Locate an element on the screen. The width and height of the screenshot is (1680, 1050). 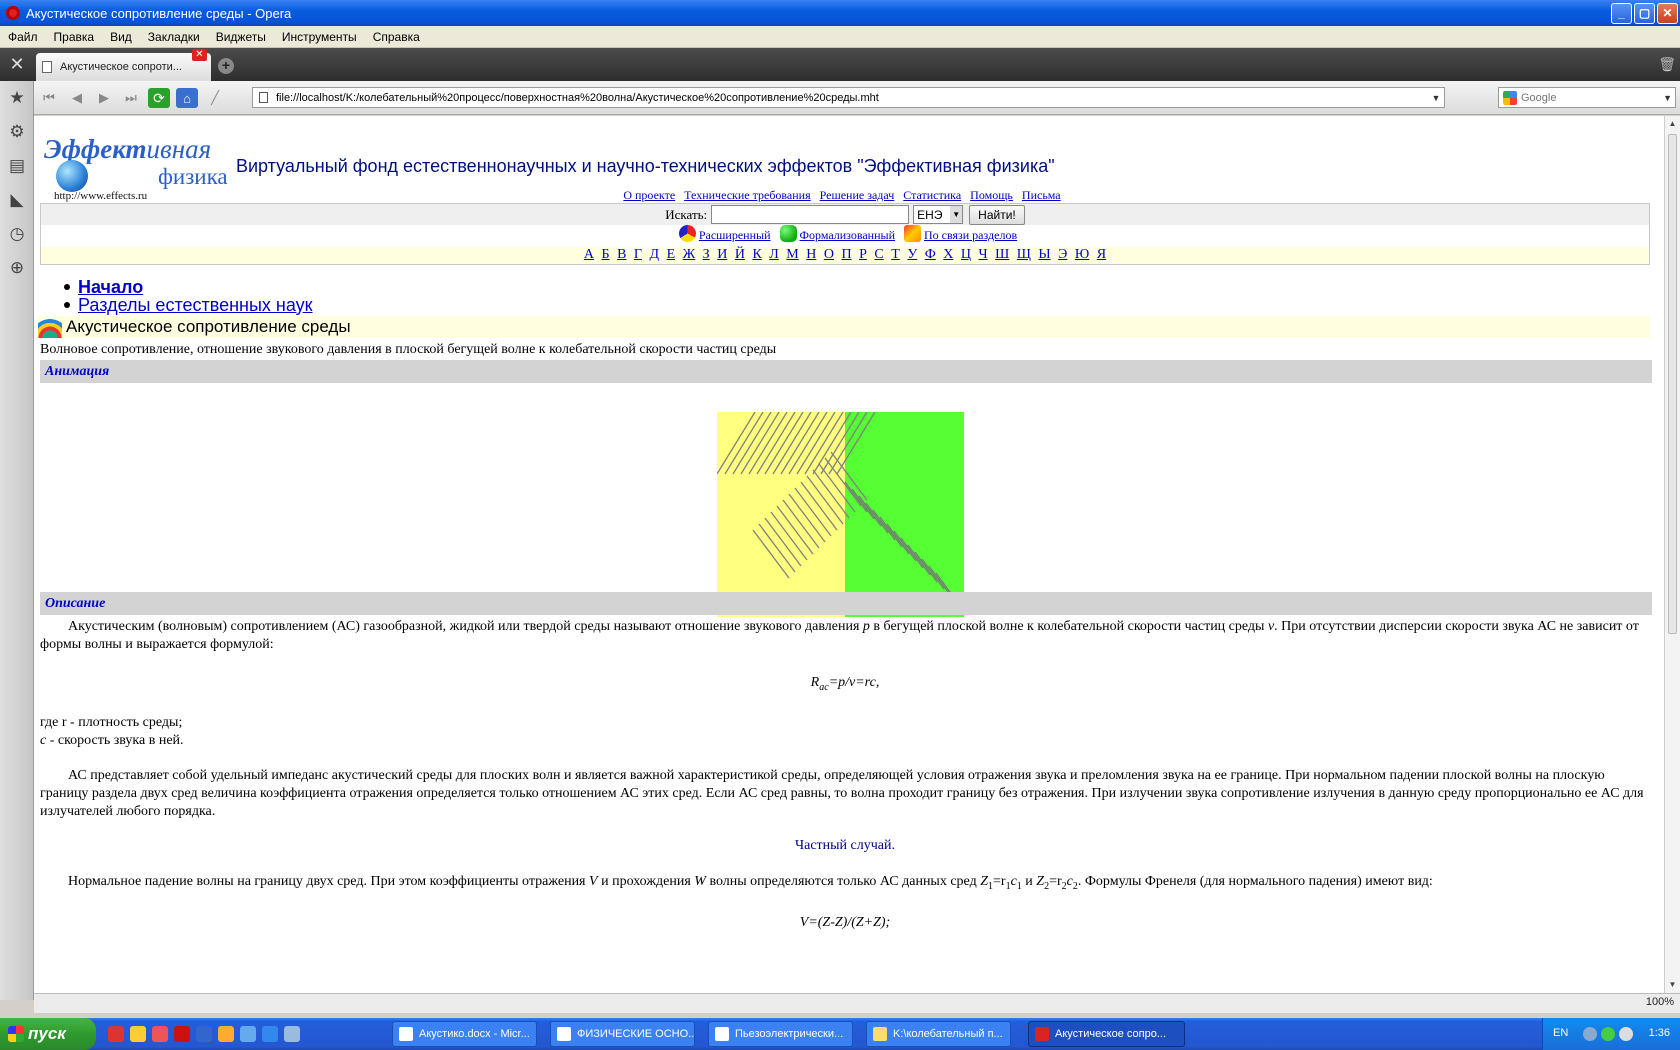
alphabet-letter: Ю is located at coordinates (1082, 254).